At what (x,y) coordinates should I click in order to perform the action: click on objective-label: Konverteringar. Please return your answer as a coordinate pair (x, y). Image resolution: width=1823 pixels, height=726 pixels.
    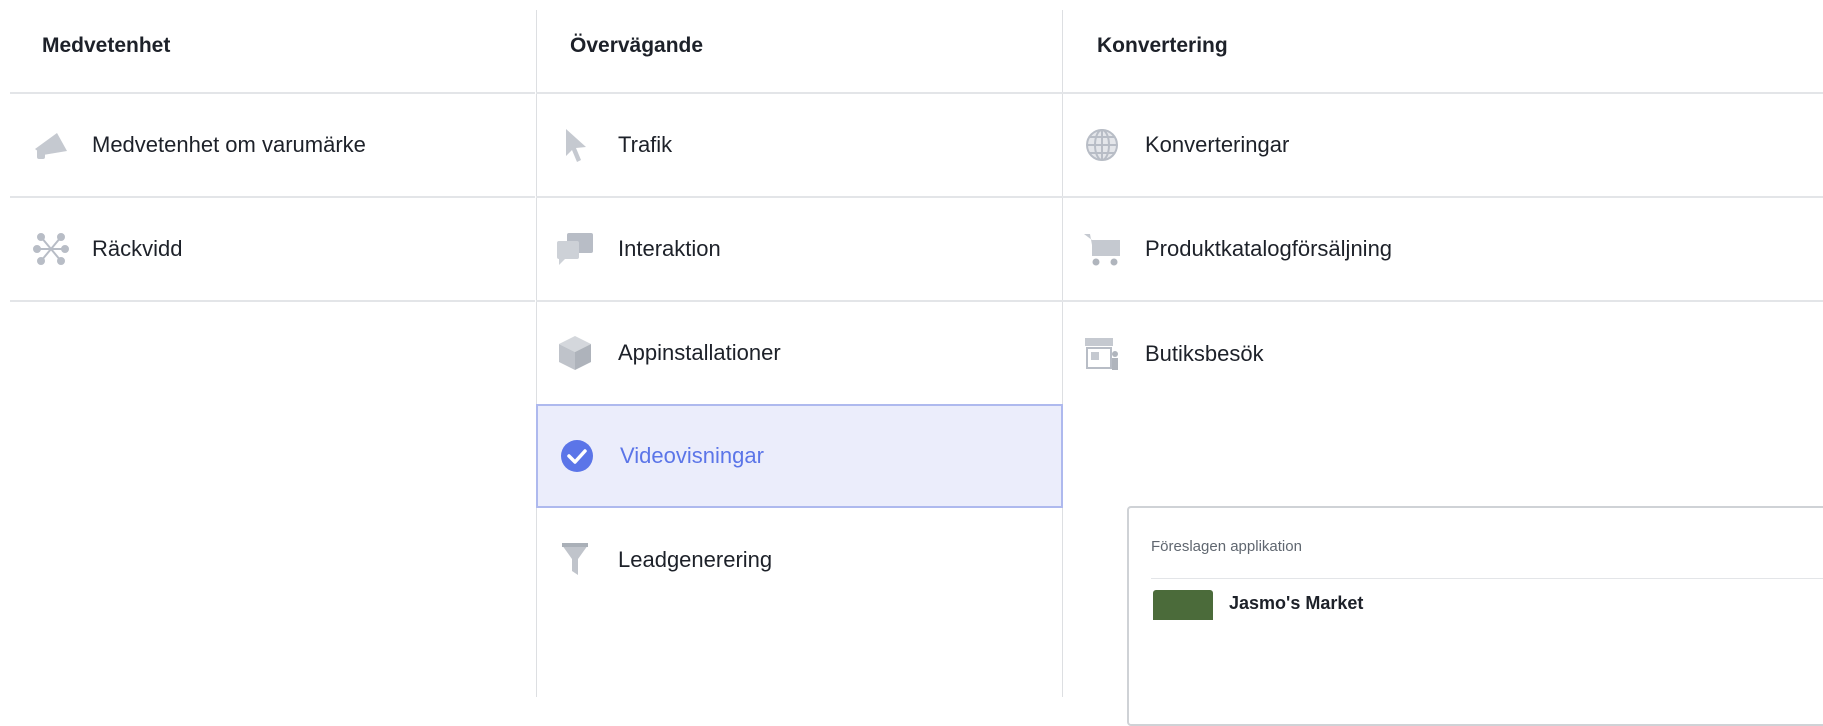
    Looking at the image, I should click on (1217, 144).